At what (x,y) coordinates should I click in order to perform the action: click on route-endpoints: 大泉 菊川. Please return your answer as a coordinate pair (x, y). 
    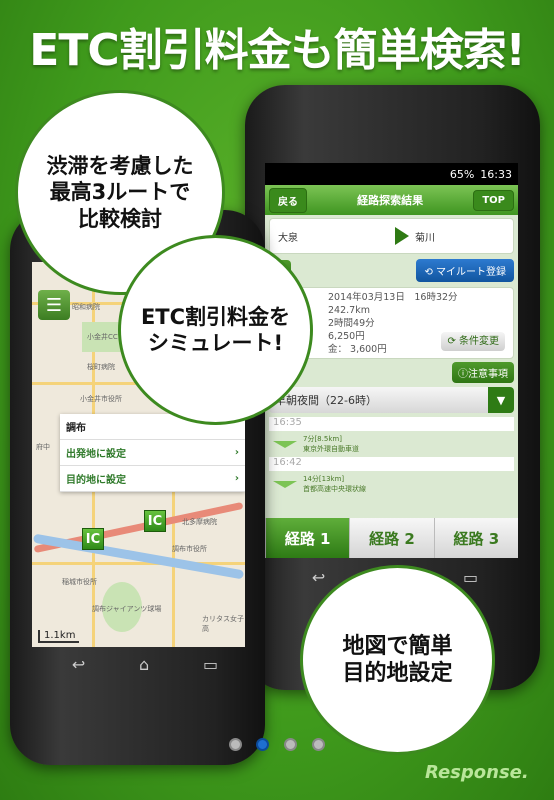
    Looking at the image, I should click on (391, 236).